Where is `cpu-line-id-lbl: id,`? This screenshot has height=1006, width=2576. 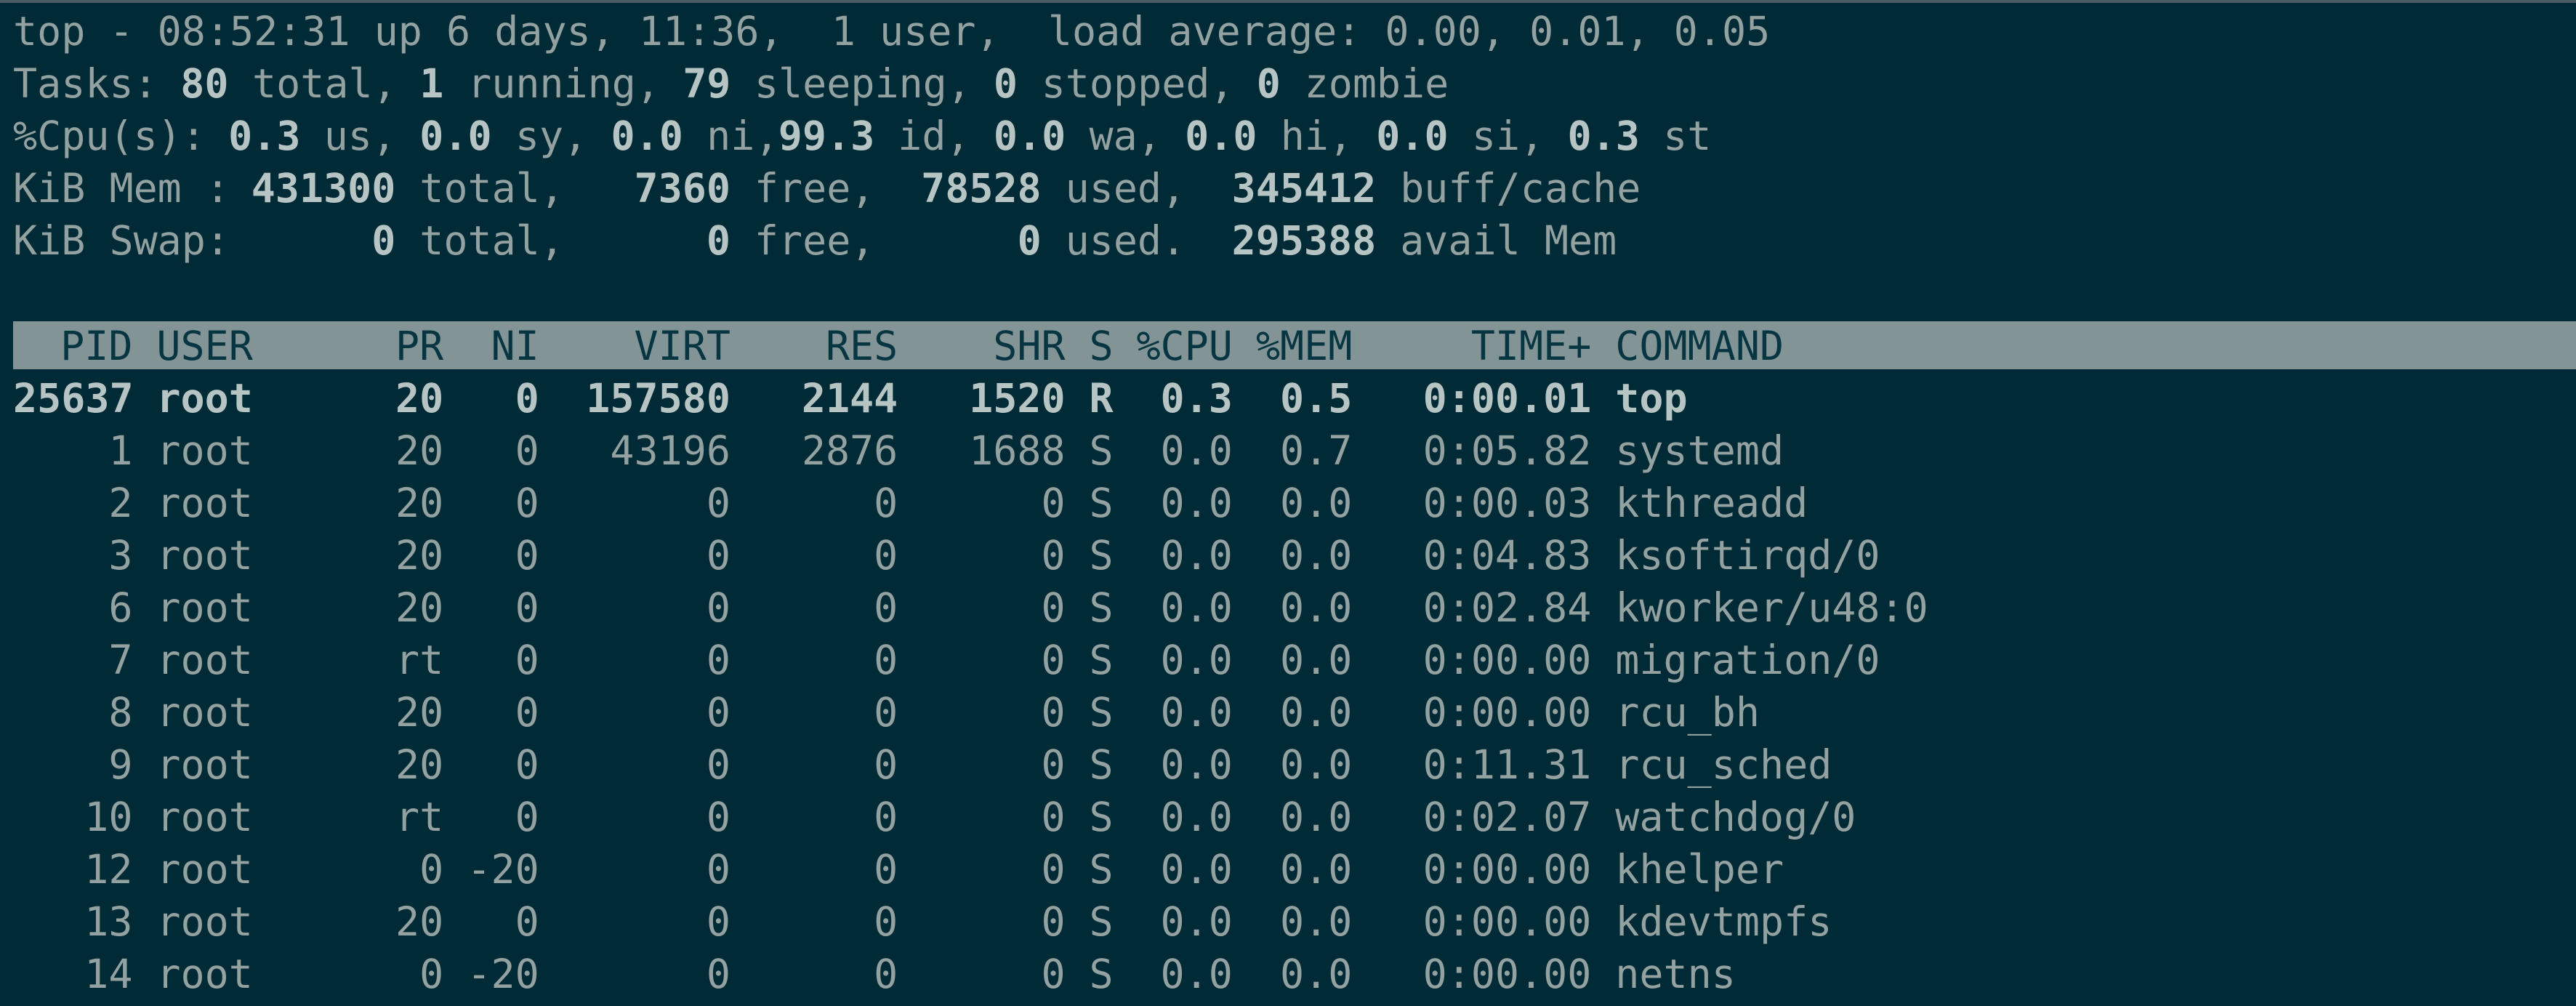 cpu-line-id-lbl: id, is located at coordinates (934, 136).